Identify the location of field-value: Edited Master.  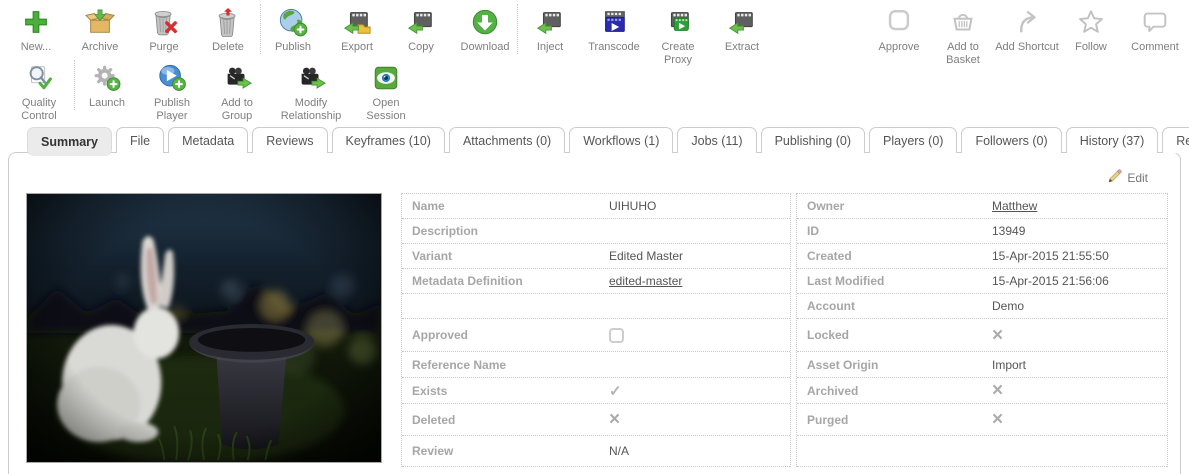
(646, 256).